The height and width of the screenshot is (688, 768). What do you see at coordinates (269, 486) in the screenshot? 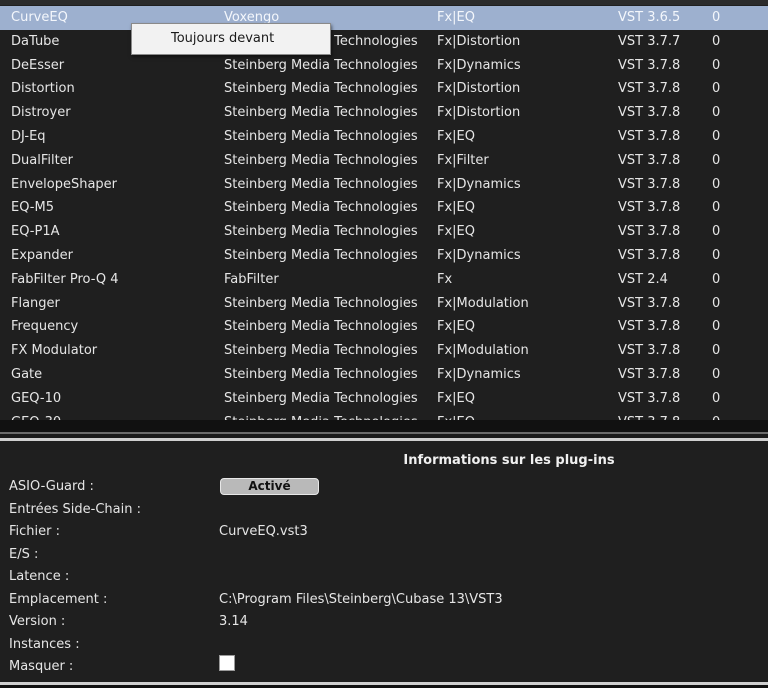
I see `asio-guard-button: Activé` at bounding box center [269, 486].